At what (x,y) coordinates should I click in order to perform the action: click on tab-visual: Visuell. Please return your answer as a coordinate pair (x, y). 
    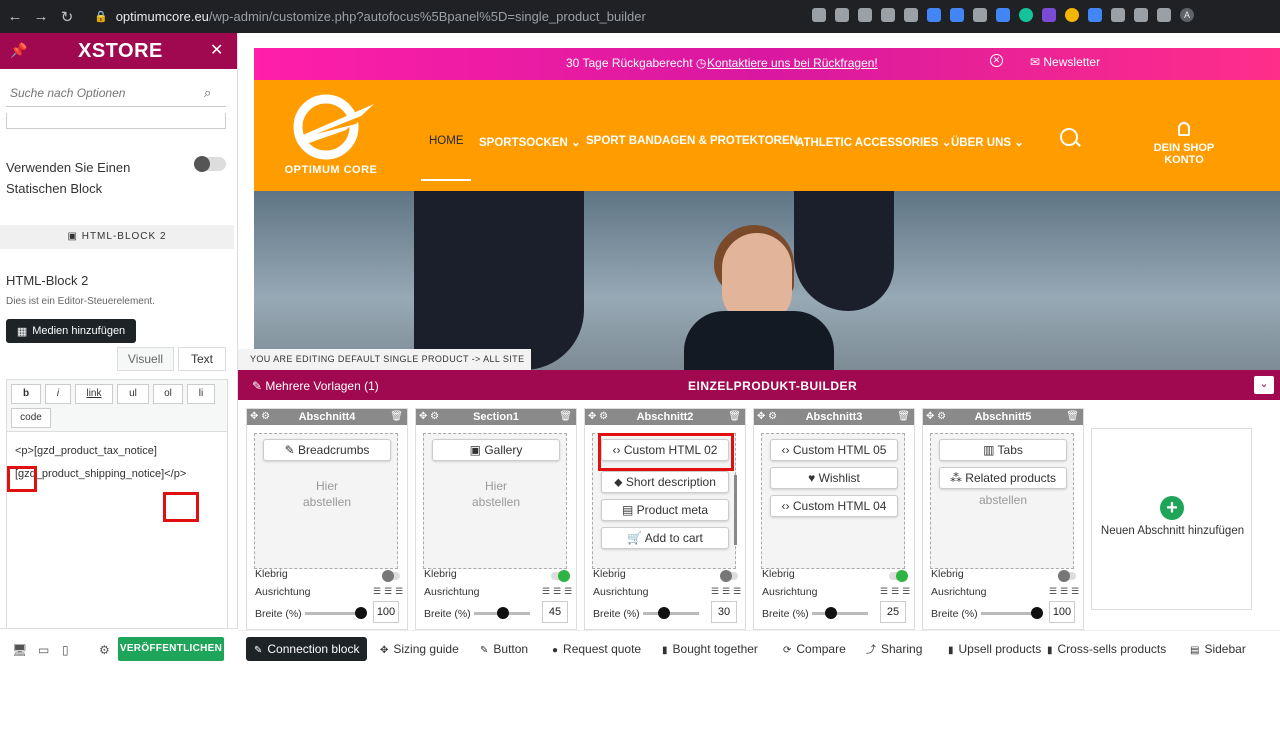
    Looking at the image, I should click on (145, 359).